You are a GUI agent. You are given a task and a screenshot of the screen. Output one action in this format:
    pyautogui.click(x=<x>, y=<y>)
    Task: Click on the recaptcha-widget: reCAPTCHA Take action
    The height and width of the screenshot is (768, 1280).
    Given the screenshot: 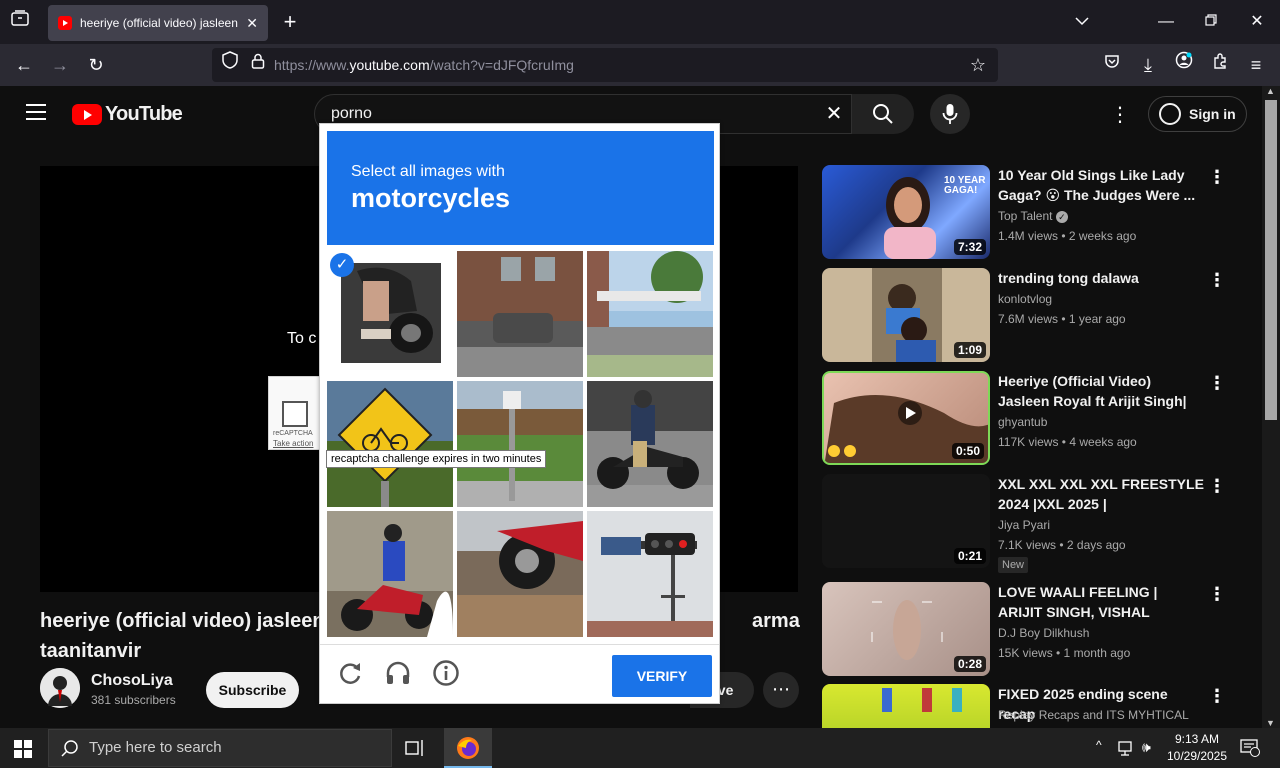 What is the action you would take?
    pyautogui.click(x=296, y=413)
    